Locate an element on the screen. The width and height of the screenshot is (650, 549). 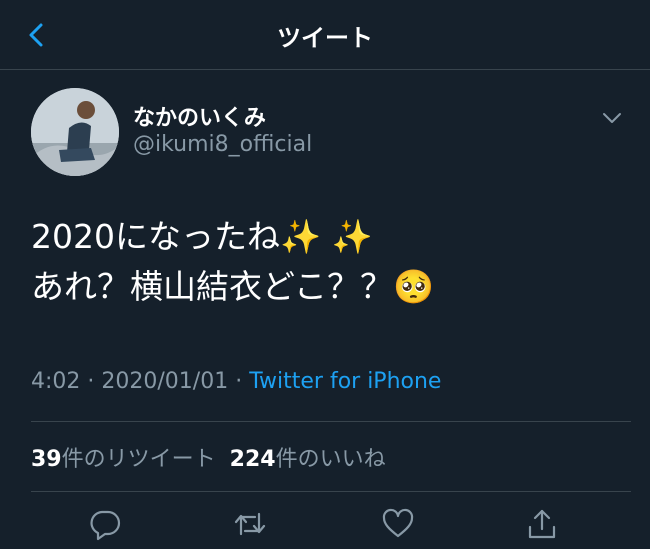
like-count: 224 is located at coordinates (252, 459).